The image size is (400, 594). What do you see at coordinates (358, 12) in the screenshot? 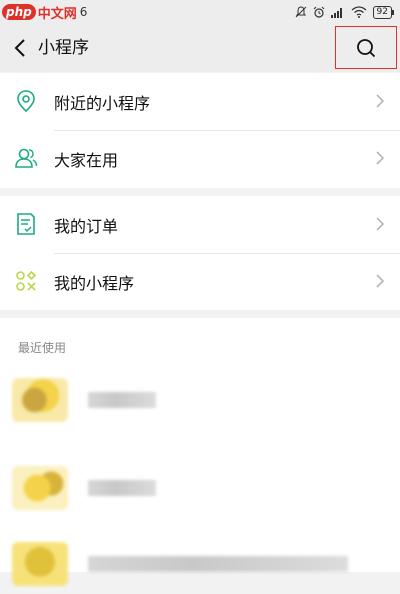
I see `wifi-icon` at bounding box center [358, 12].